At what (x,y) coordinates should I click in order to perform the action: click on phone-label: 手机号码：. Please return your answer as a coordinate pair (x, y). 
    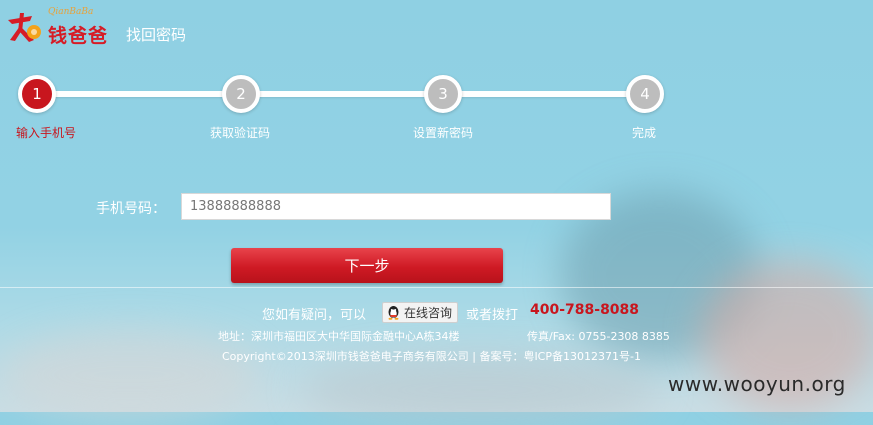
    Looking at the image, I should click on (131, 209).